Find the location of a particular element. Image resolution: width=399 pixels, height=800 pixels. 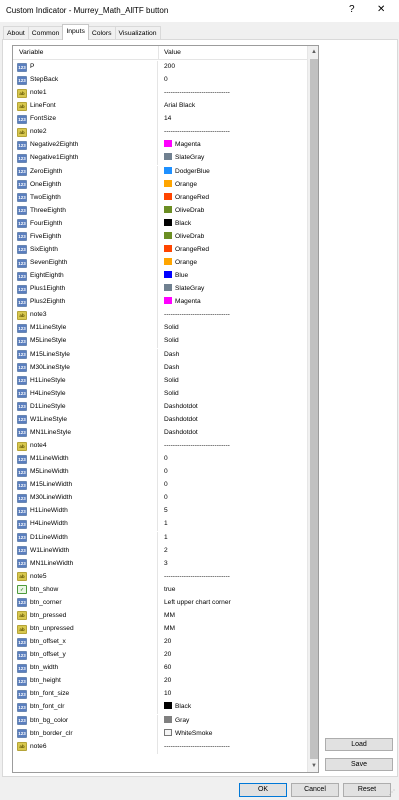

grid-row-btn-font-size: 123 btn_font_size 10 is located at coordinates (160, 695).